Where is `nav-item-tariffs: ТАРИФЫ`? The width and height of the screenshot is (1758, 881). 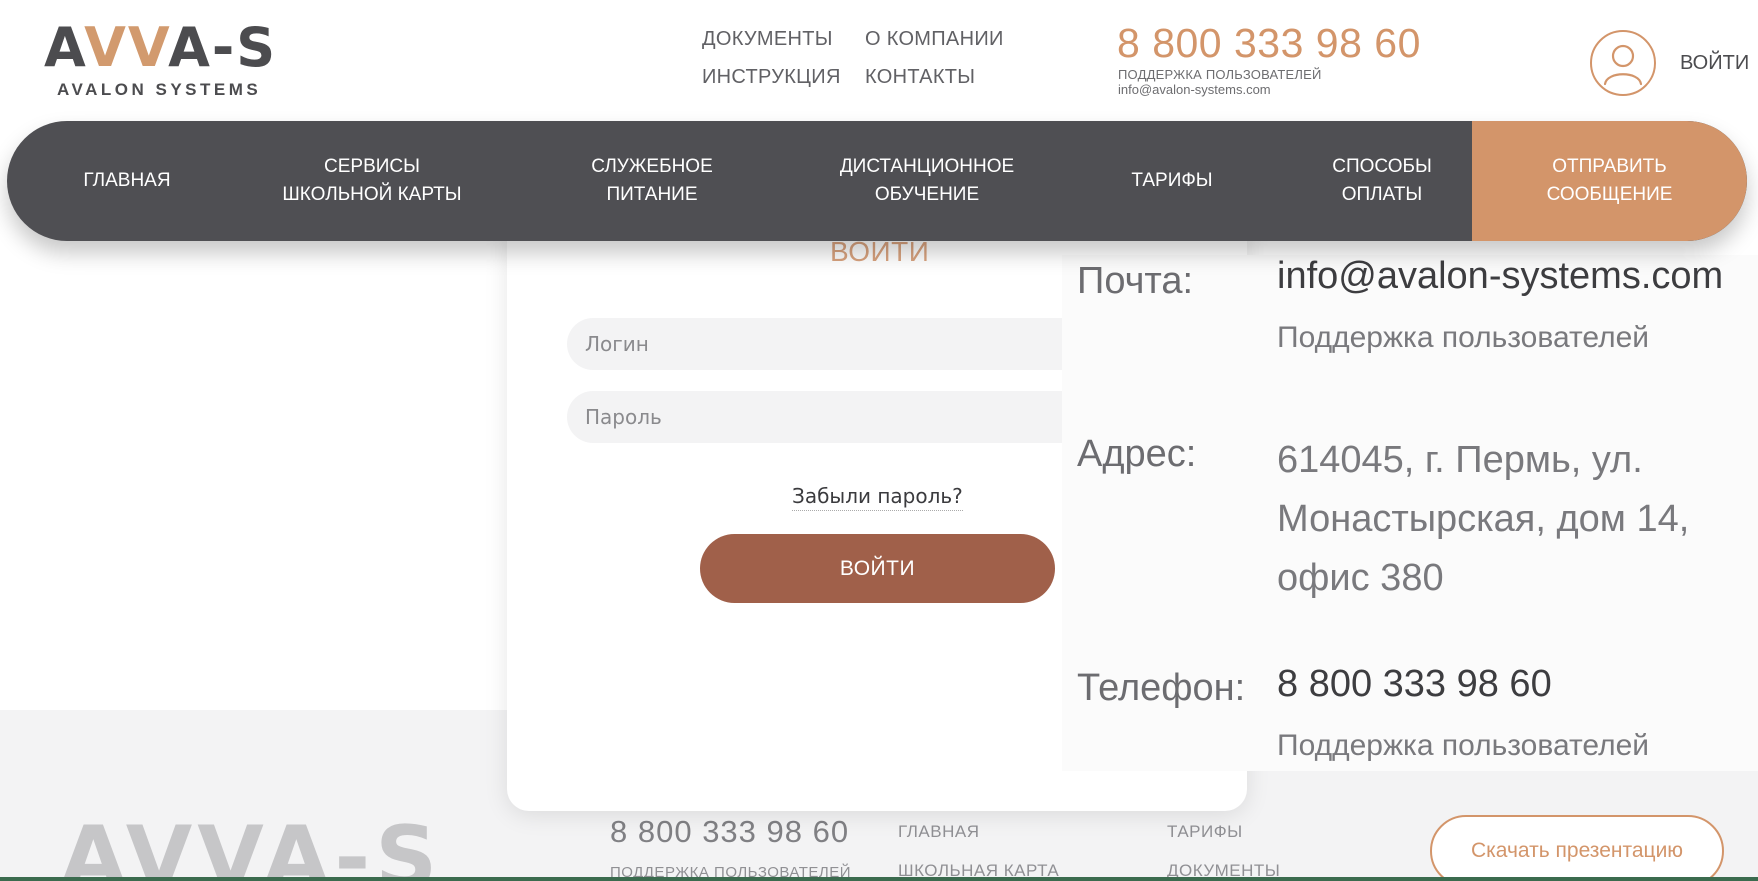 nav-item-tariffs: ТАРИФЫ is located at coordinates (1172, 181).